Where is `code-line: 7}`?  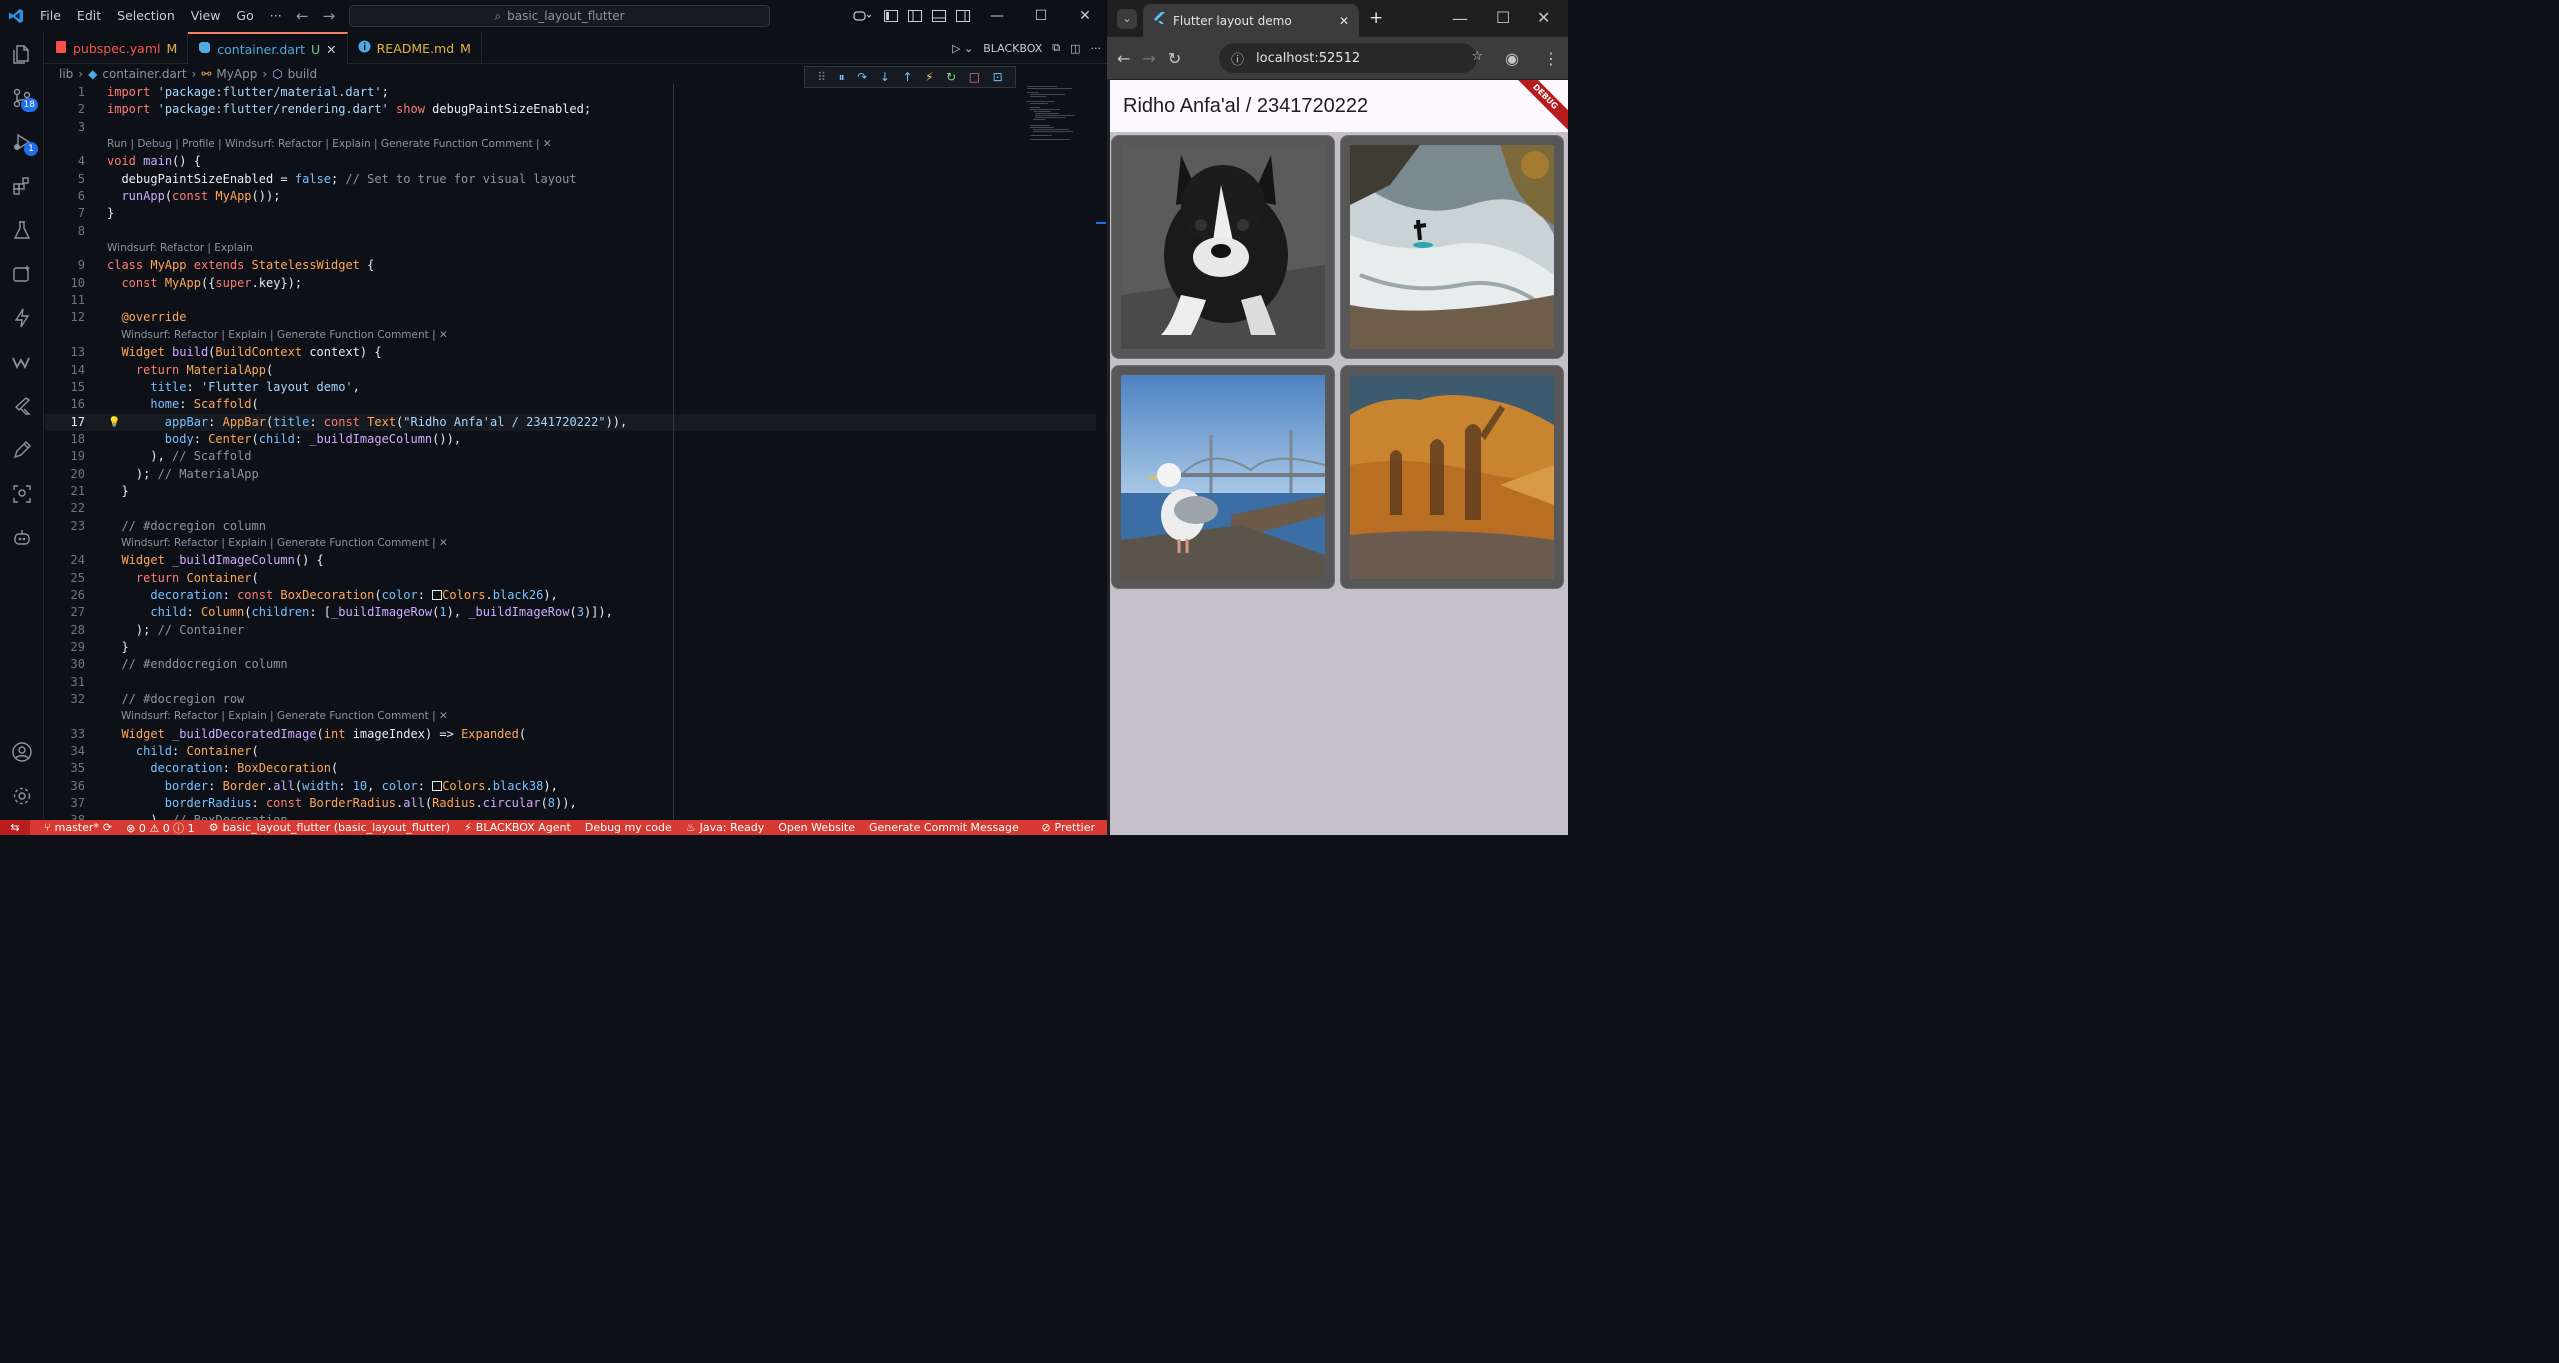
code-line: 7} is located at coordinates (576, 213).